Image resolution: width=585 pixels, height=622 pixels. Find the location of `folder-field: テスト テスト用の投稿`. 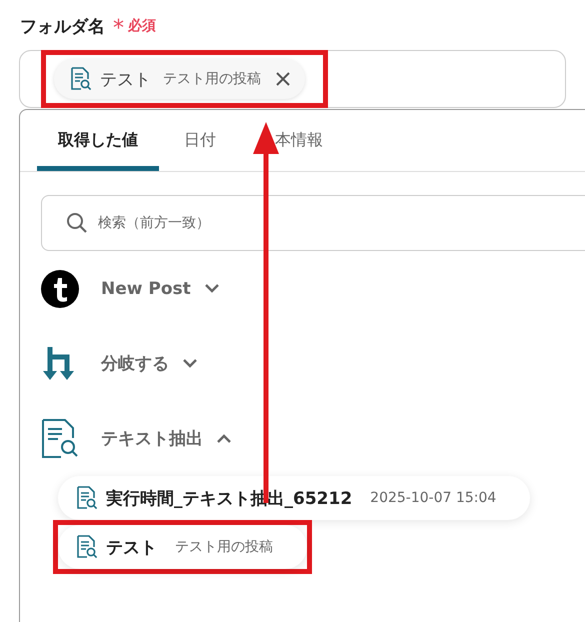

folder-field: テスト テスト用の投稿 is located at coordinates (292, 79).